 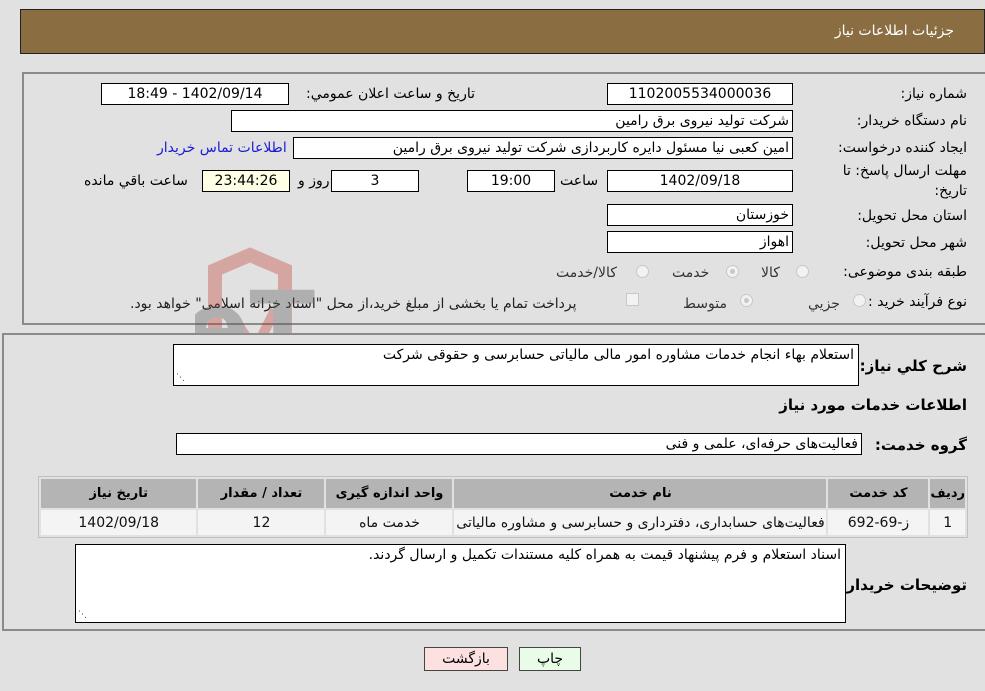 I want to click on city-field: اهواز, so click(x=700, y=242).